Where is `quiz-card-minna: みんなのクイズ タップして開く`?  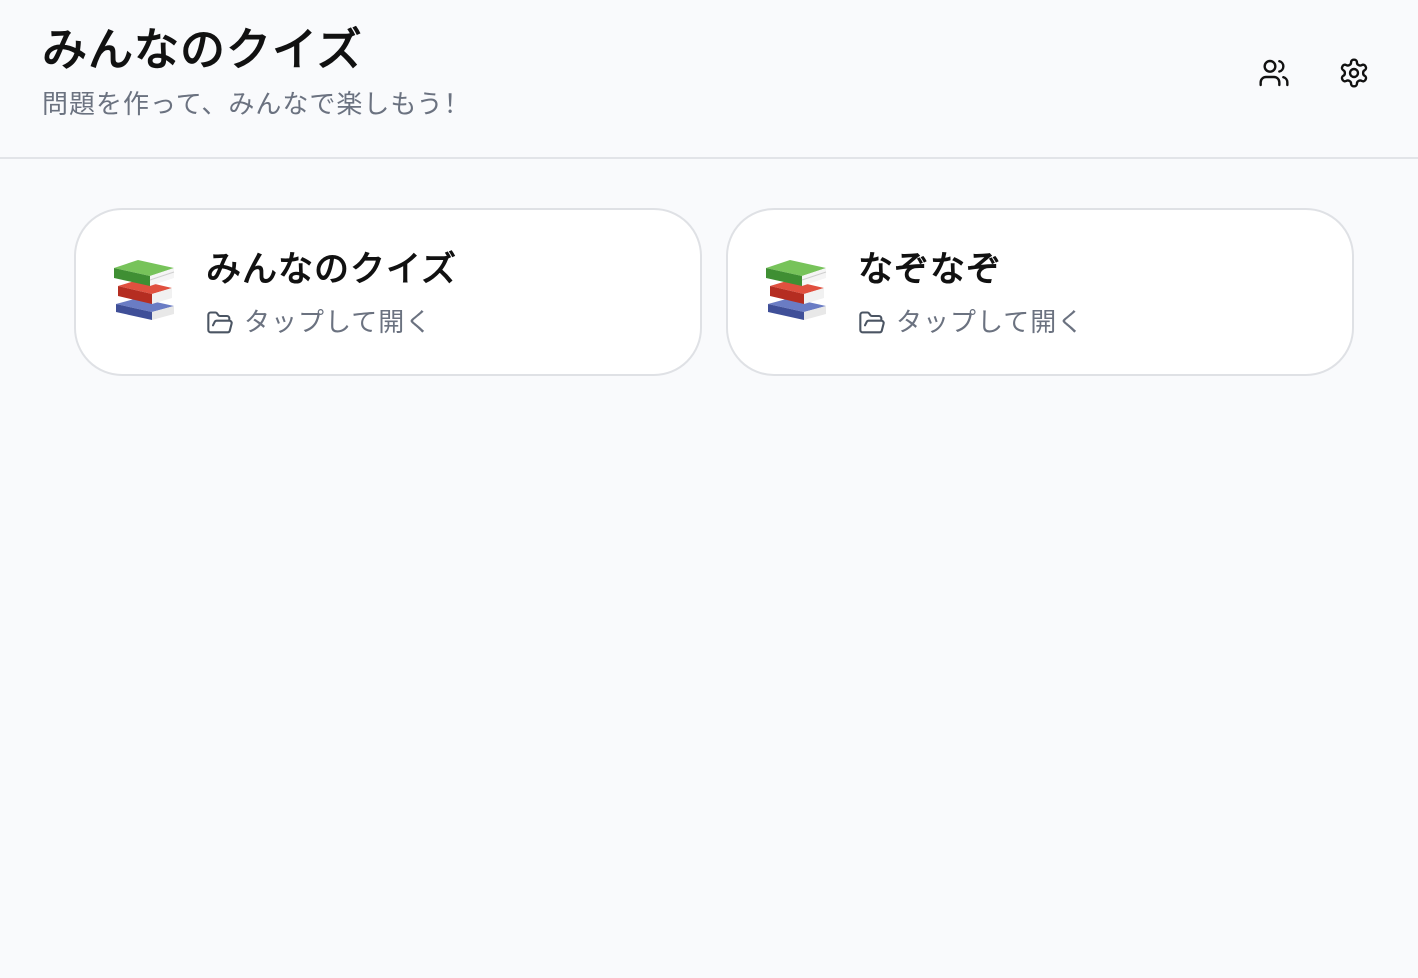
quiz-card-minna: みんなのクイズ タップして開く is located at coordinates (388, 292).